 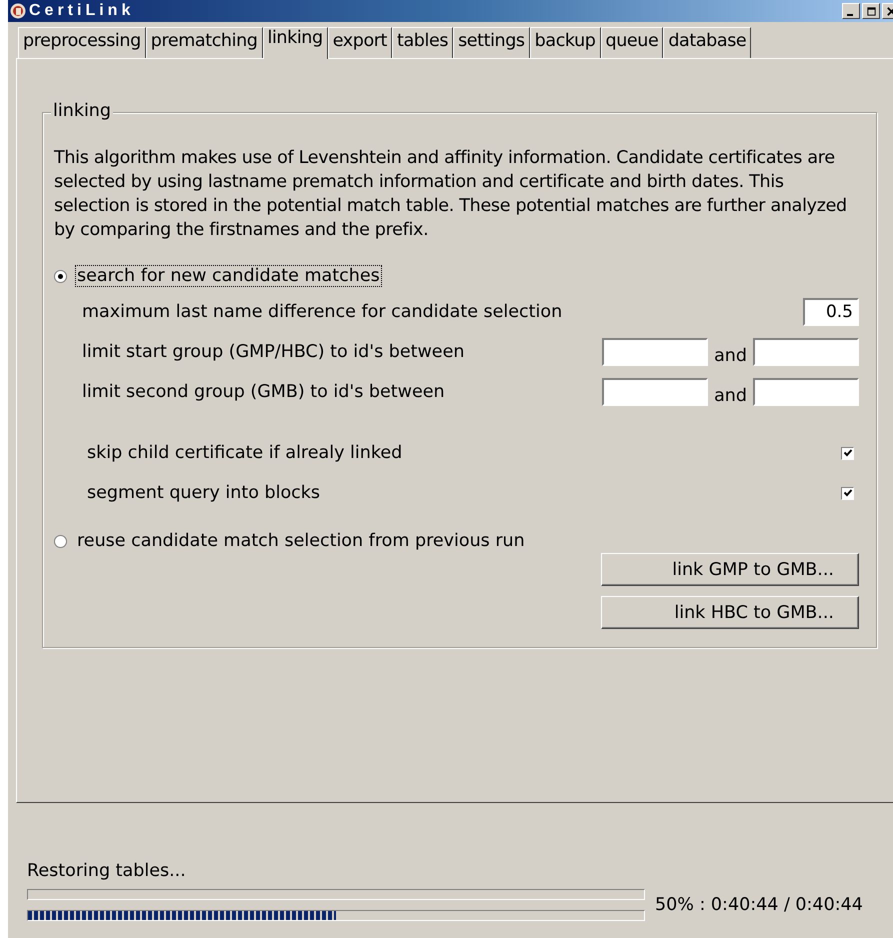 I want to click on minimize-button, so click(x=851, y=11).